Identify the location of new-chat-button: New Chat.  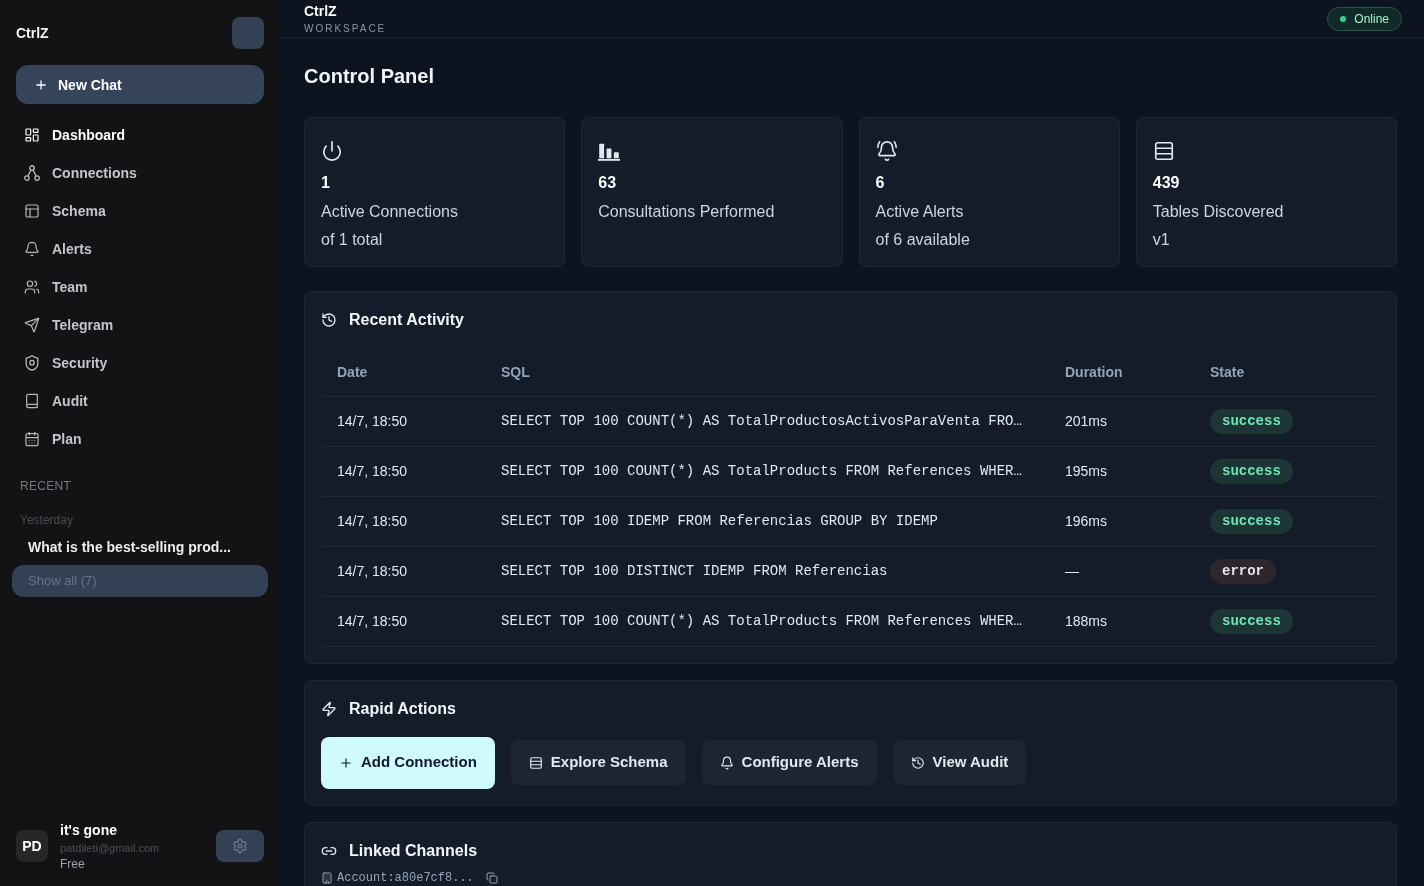
(140, 84).